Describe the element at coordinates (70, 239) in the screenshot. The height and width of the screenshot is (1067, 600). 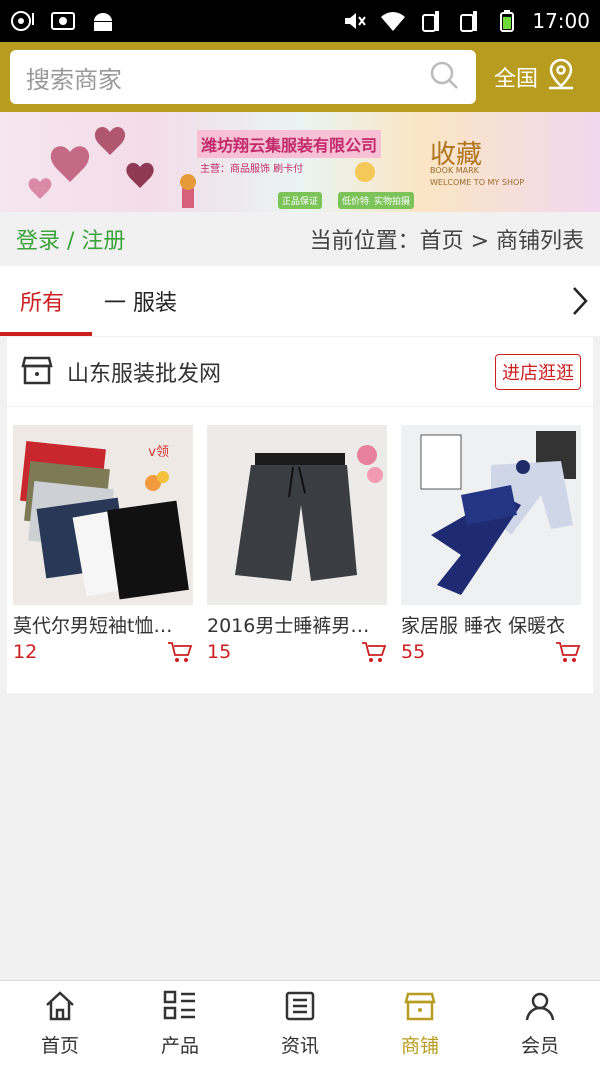
I see `login-register-link: 登录 / 注册` at that location.